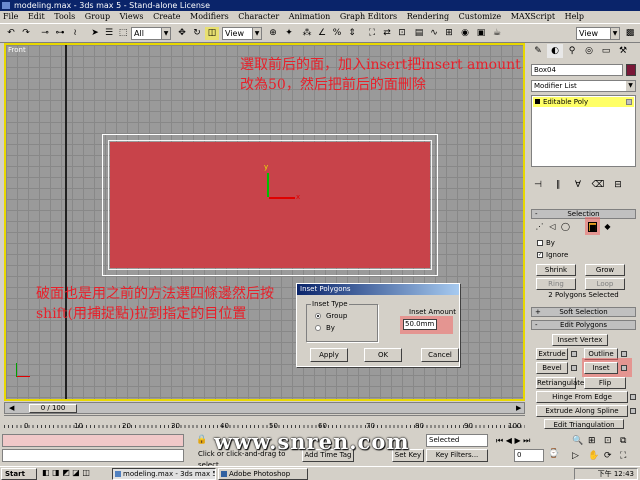 The width and height of the screenshot is (640, 480). Describe the element at coordinates (95, 33) in the screenshot. I see `select-object-icon: ➤` at that location.